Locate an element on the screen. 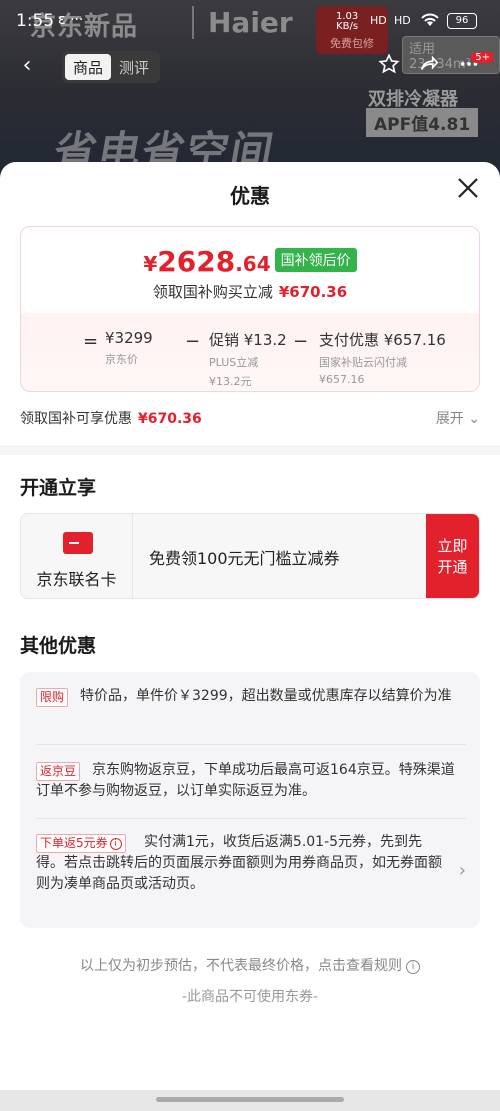 The width and height of the screenshot is (500, 1111). card-offer-desc: 免费领100元无门槛立减券 is located at coordinates (244, 558).